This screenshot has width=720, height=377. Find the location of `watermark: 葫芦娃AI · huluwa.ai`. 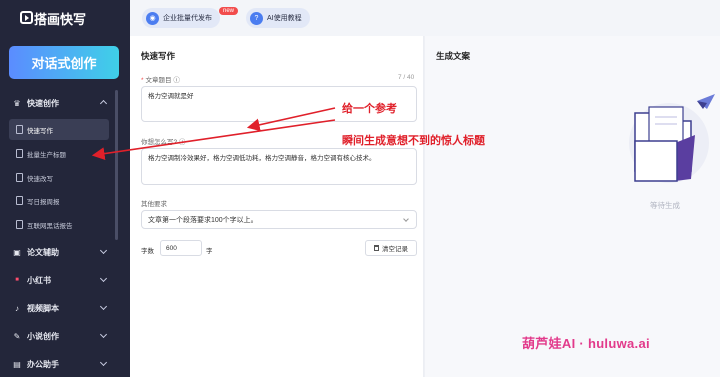

watermark: 葫芦娃AI · huluwa.ai is located at coordinates (586, 343).